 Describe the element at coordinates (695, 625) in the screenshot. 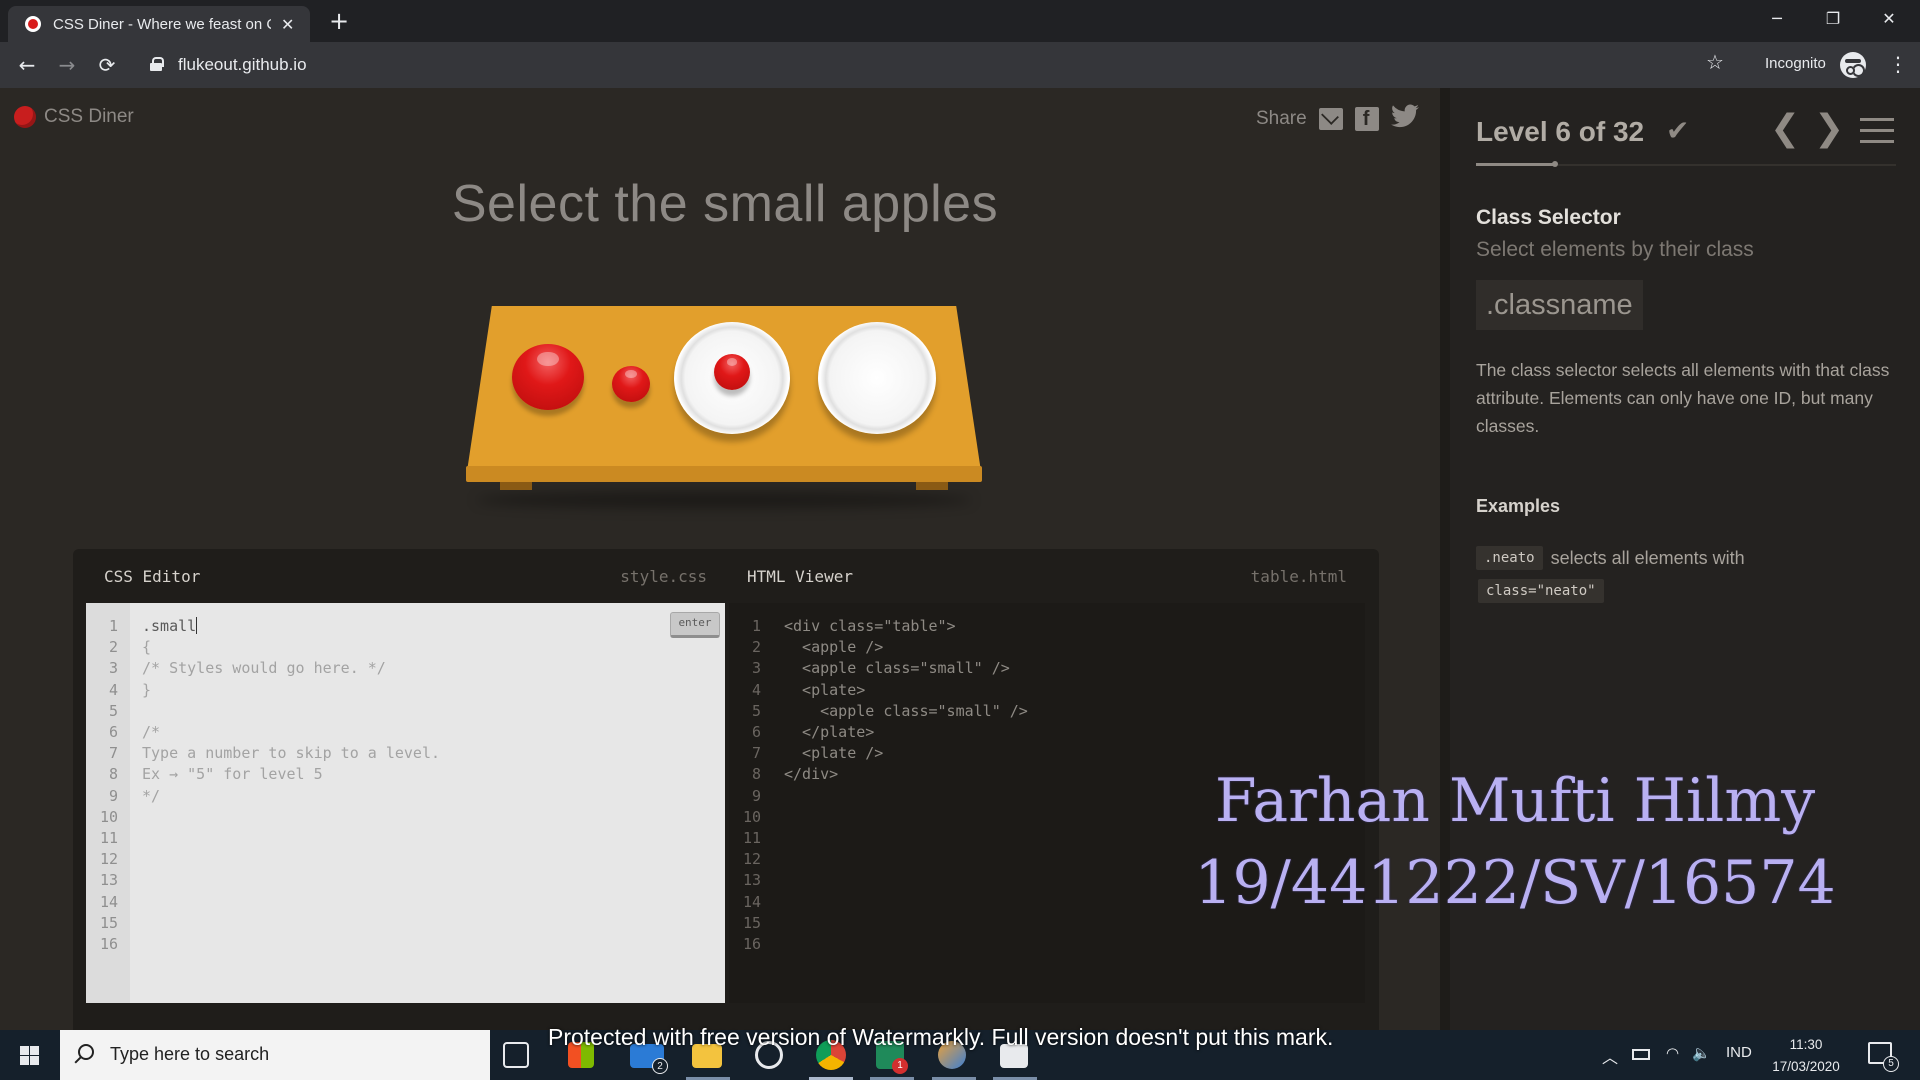

I see `enter-button: enter` at that location.